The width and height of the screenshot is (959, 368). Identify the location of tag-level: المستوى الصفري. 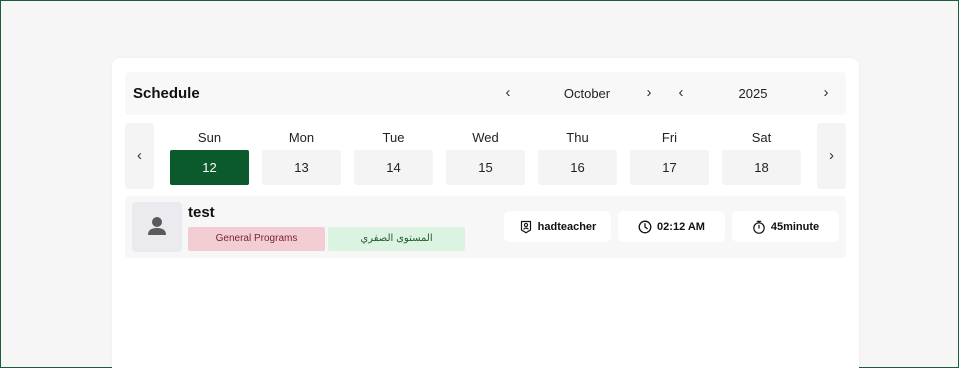
(396, 239).